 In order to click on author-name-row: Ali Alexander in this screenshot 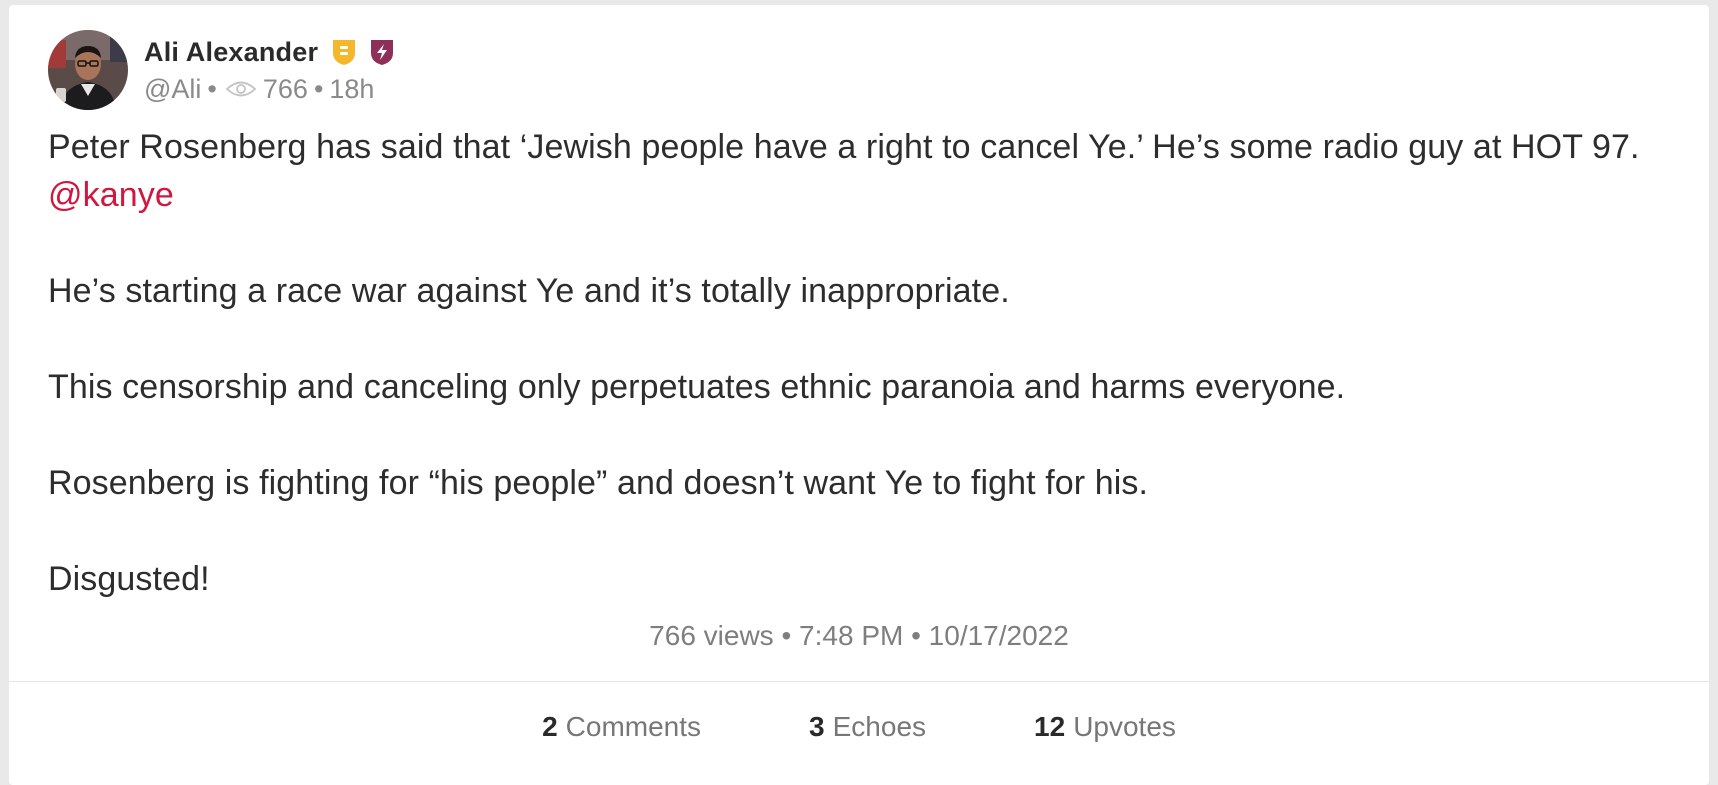, I will do `click(270, 52)`.